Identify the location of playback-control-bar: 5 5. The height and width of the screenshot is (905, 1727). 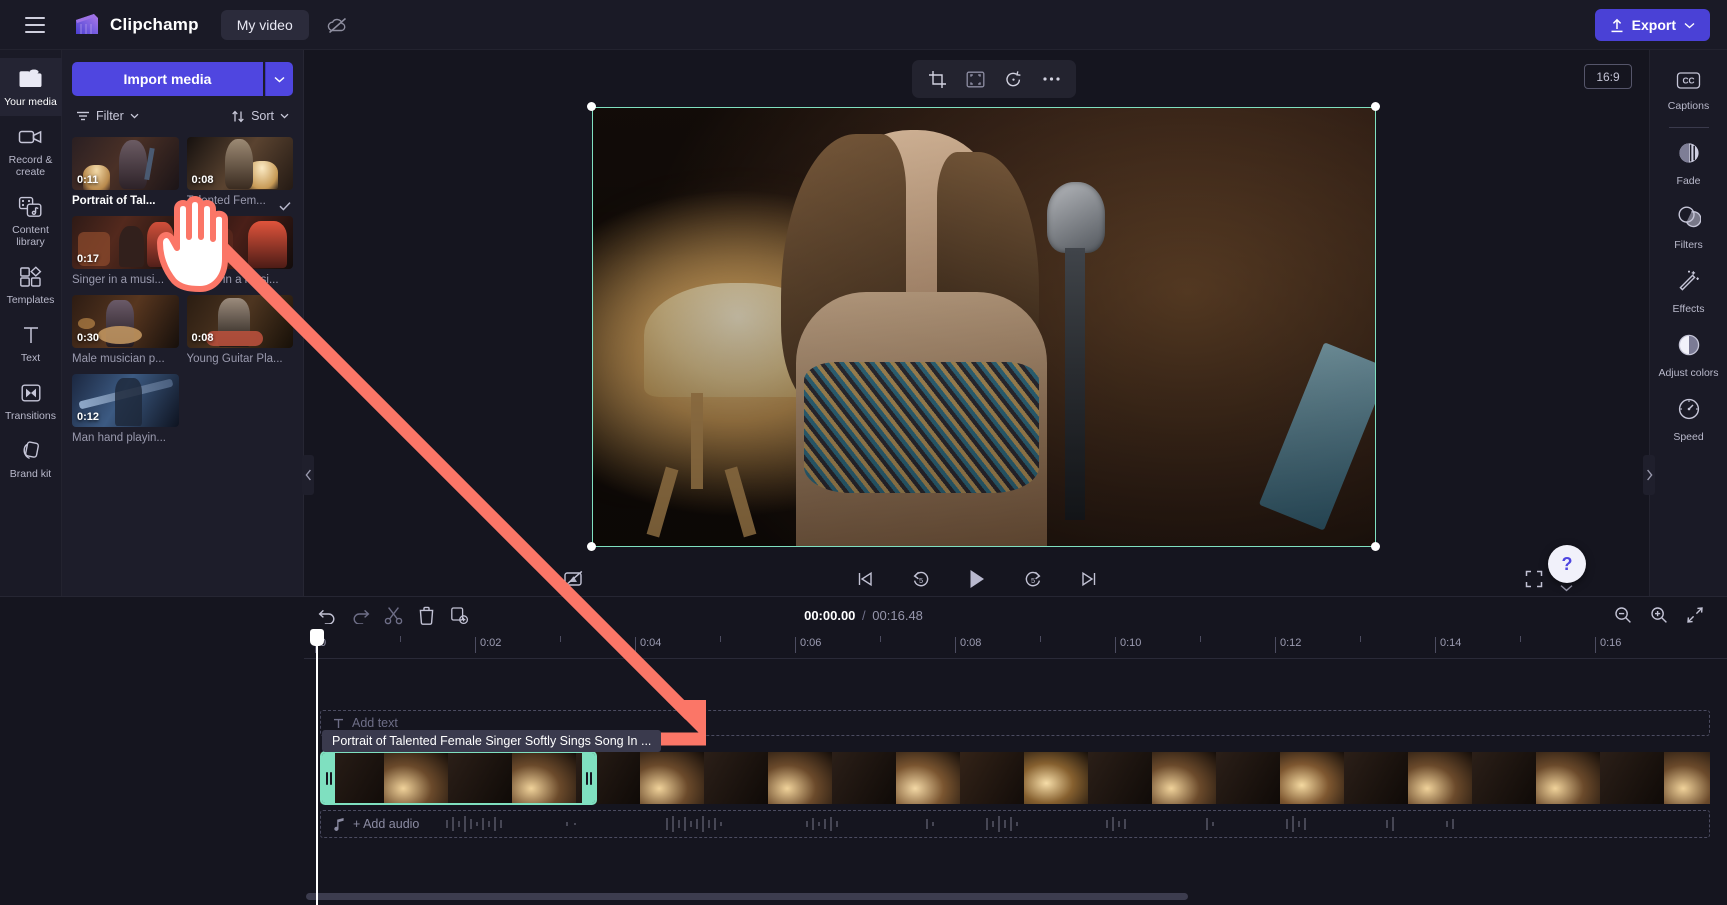
(976, 579).